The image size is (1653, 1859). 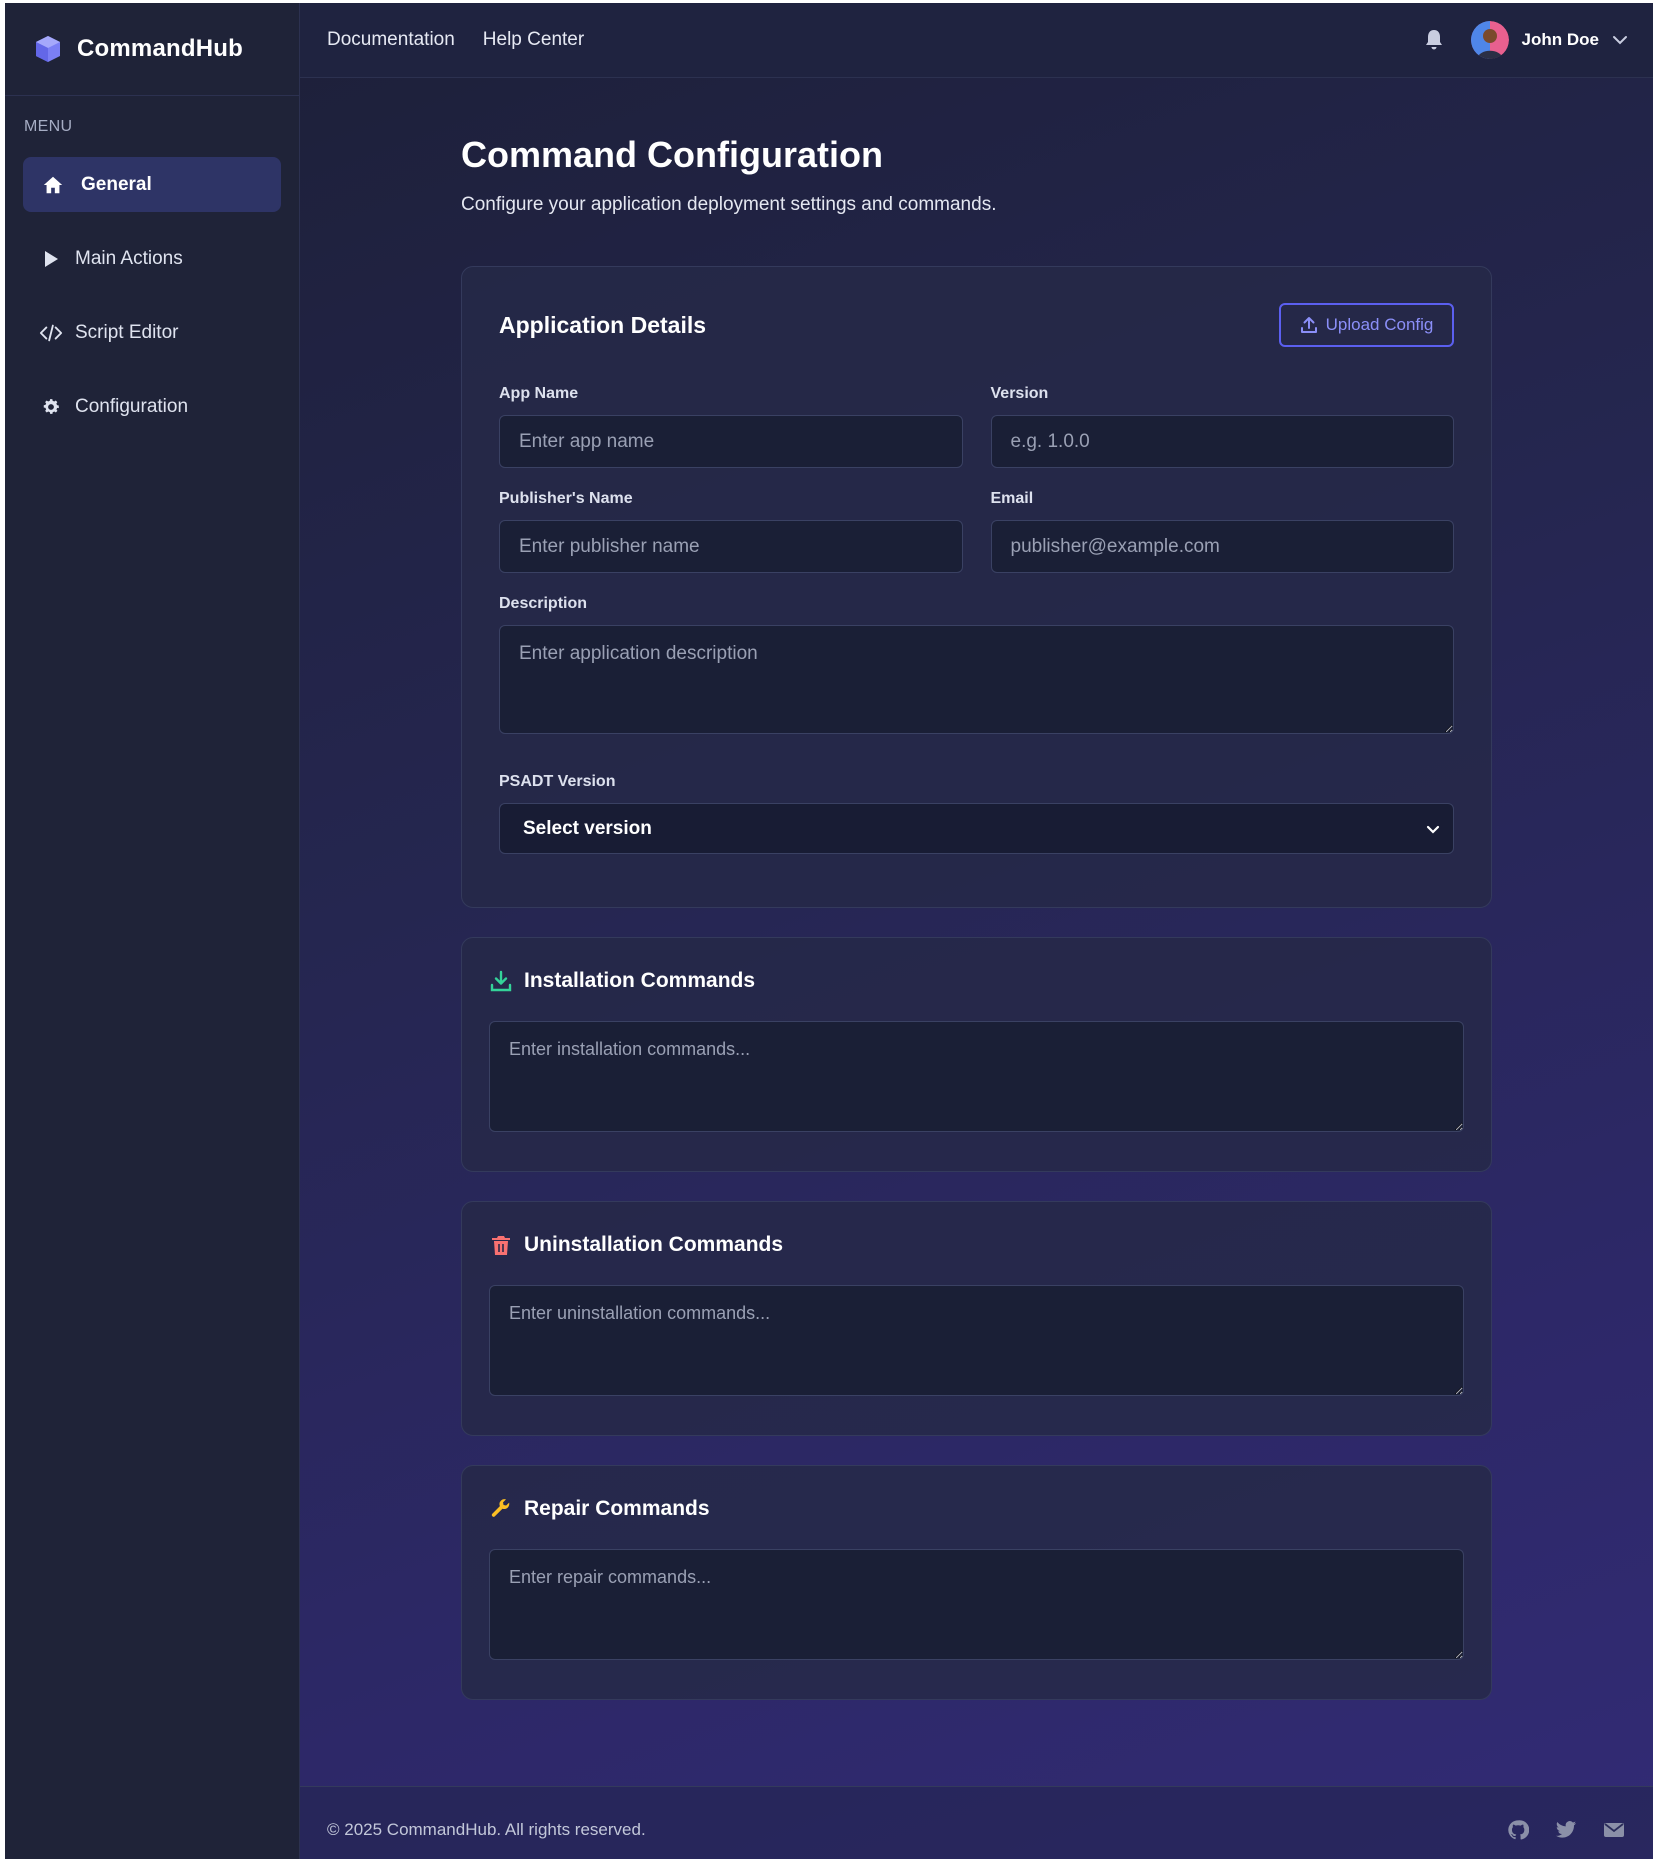 I want to click on sidebar-item-script-editor: Script Editor, so click(x=152, y=332).